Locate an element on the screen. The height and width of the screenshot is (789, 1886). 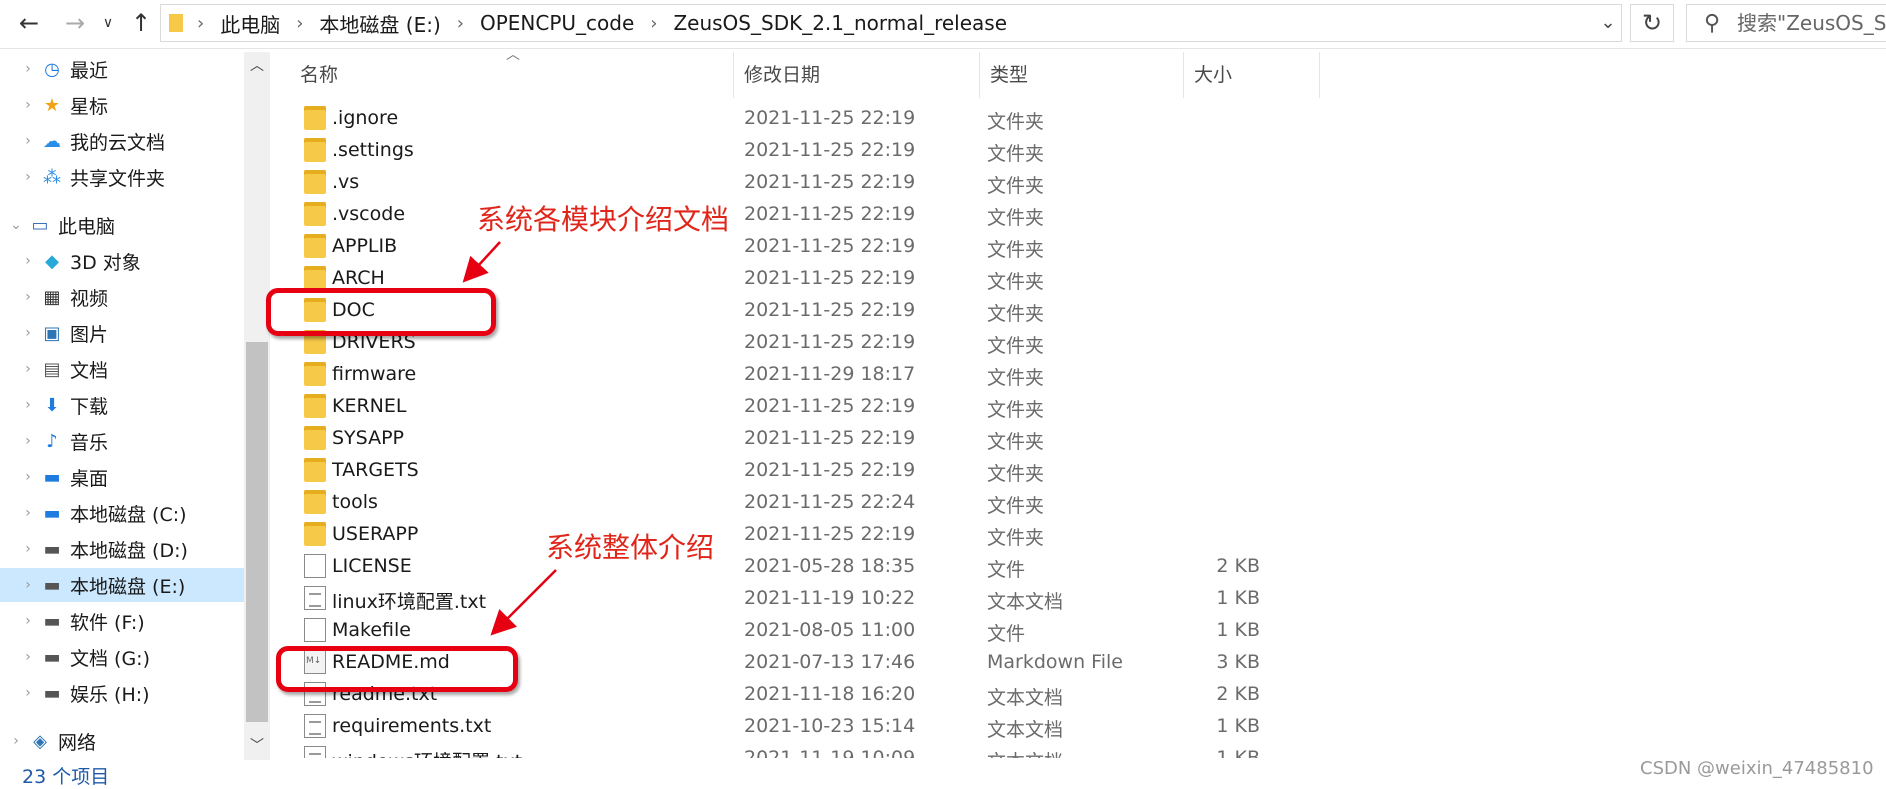
highlight-box-readme is located at coordinates (397, 669).